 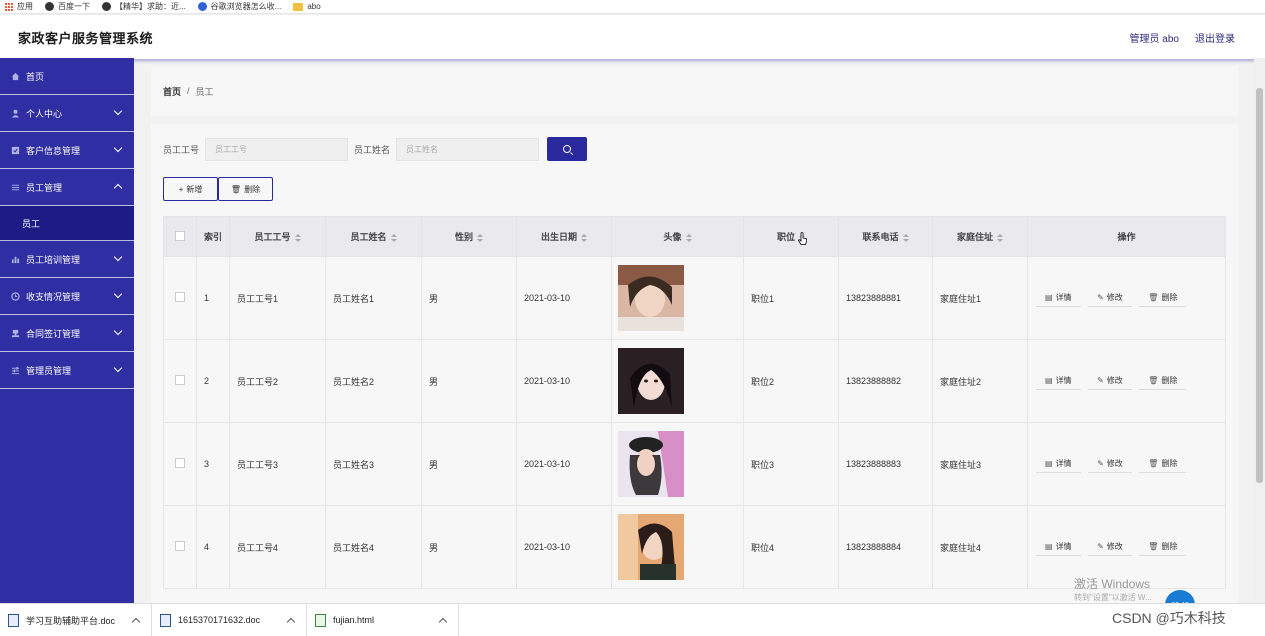 What do you see at coordinates (67, 259) in the screenshot?
I see `sidebar-item-training: 员工培训管理` at bounding box center [67, 259].